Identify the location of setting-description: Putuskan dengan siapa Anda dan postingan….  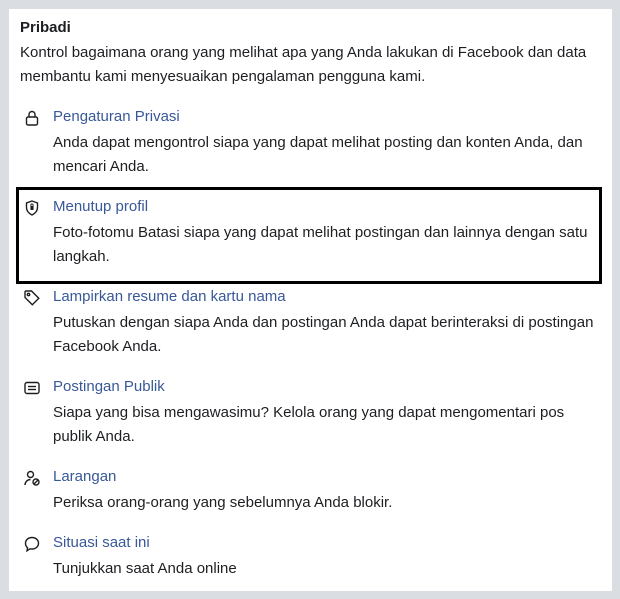
(323, 334).